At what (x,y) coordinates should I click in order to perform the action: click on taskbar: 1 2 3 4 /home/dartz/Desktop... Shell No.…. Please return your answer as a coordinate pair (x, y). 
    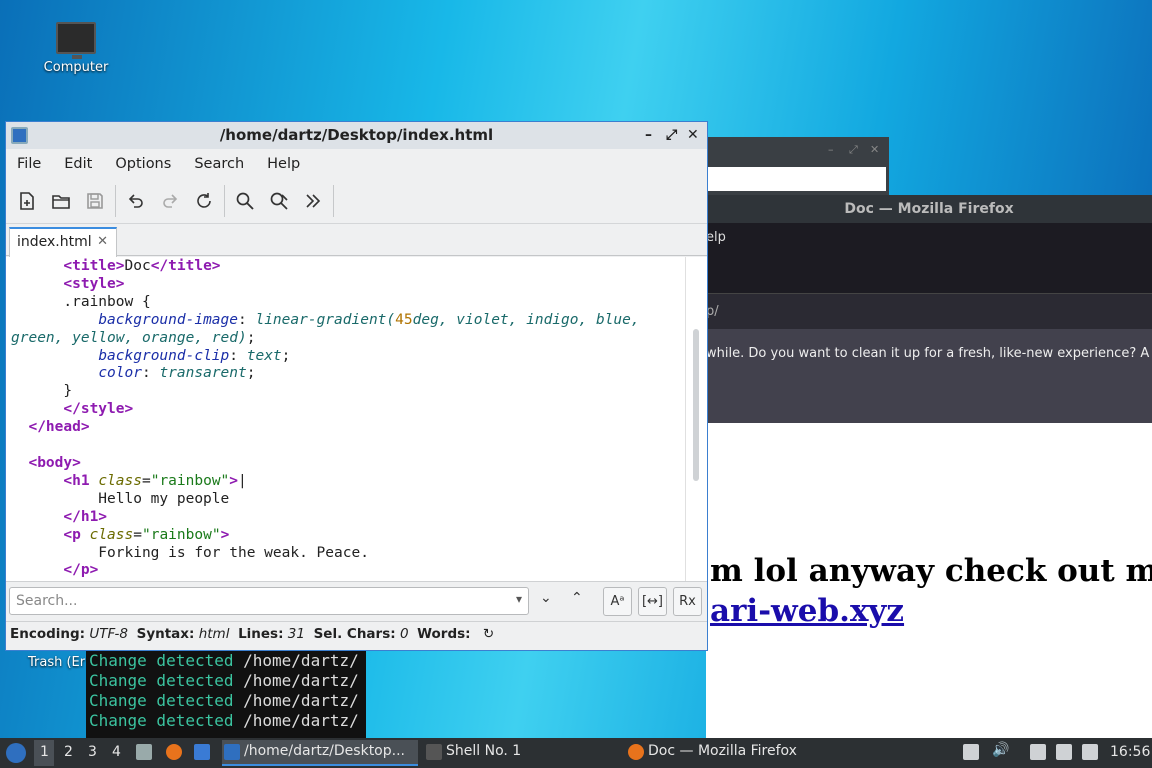
    Looking at the image, I should click on (576, 753).